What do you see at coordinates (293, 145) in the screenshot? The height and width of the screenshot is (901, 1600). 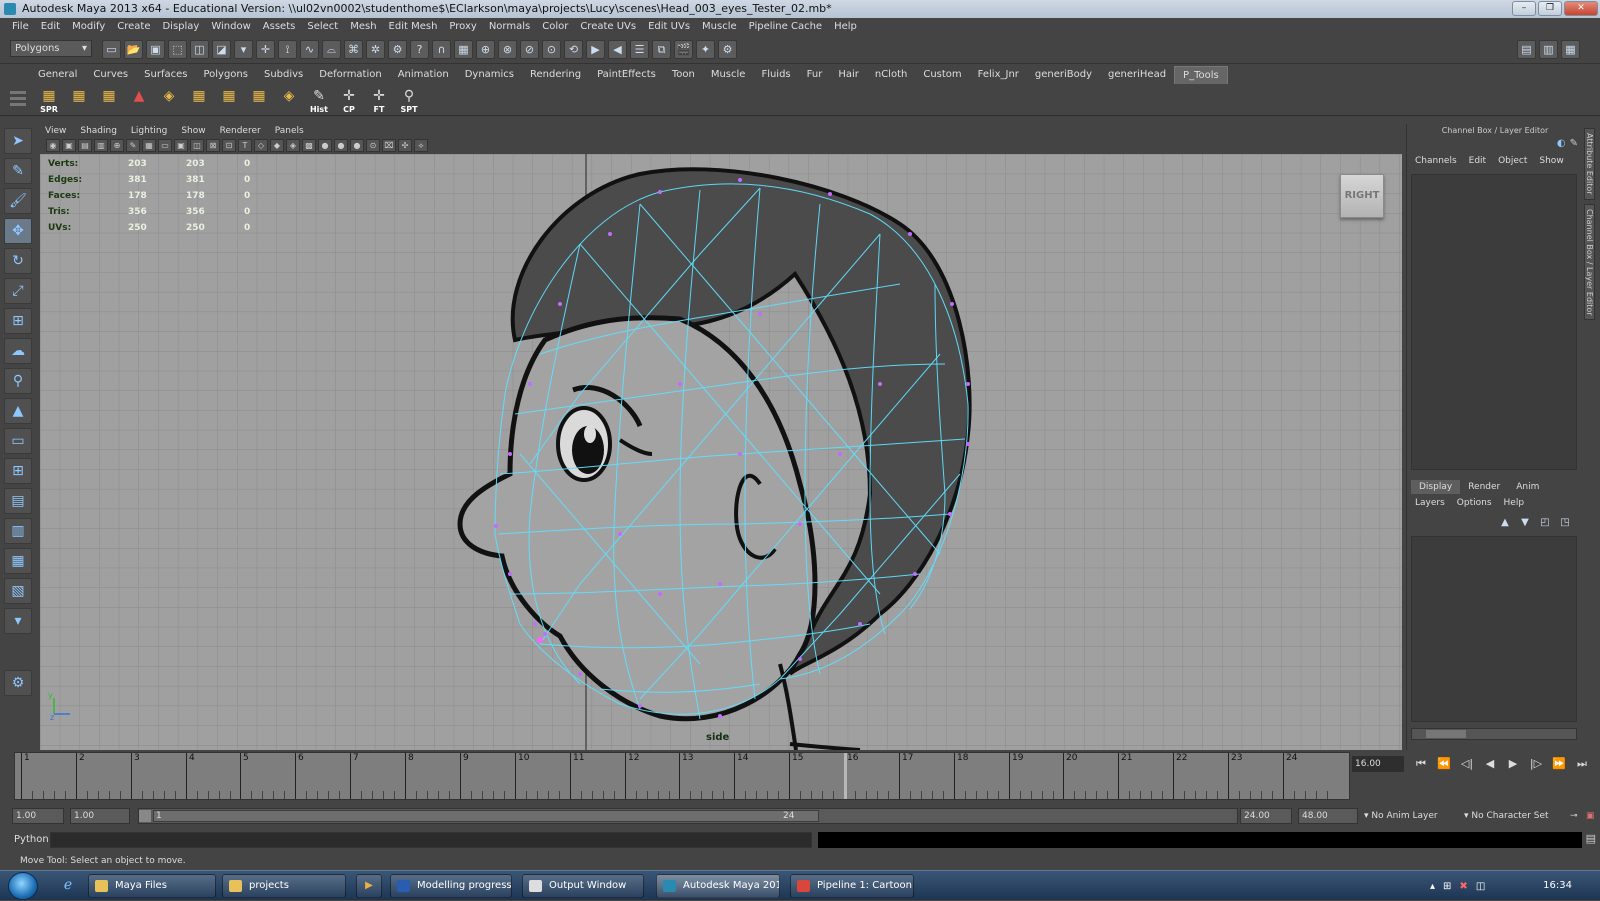 I see `wireframe-on-shaded-icon: ◈` at bounding box center [293, 145].